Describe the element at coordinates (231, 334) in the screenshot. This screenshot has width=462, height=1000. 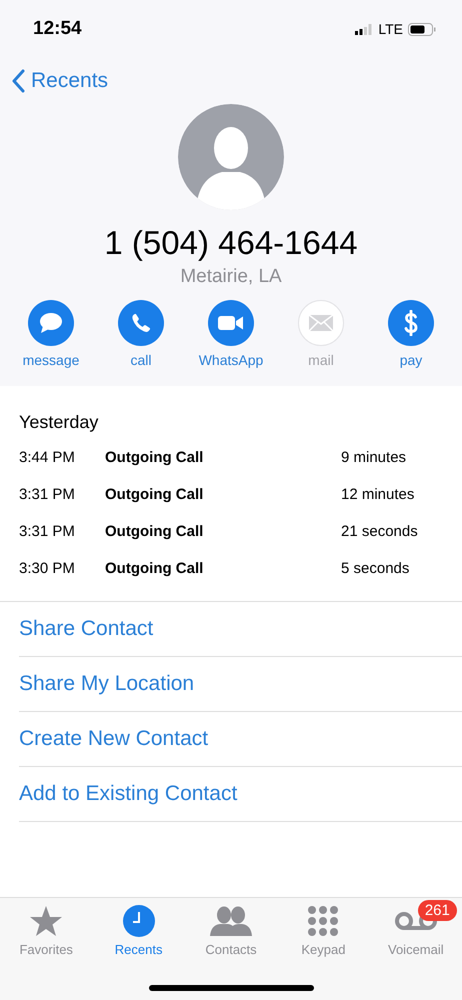
I see `video-action-button: WhatsApp` at that location.